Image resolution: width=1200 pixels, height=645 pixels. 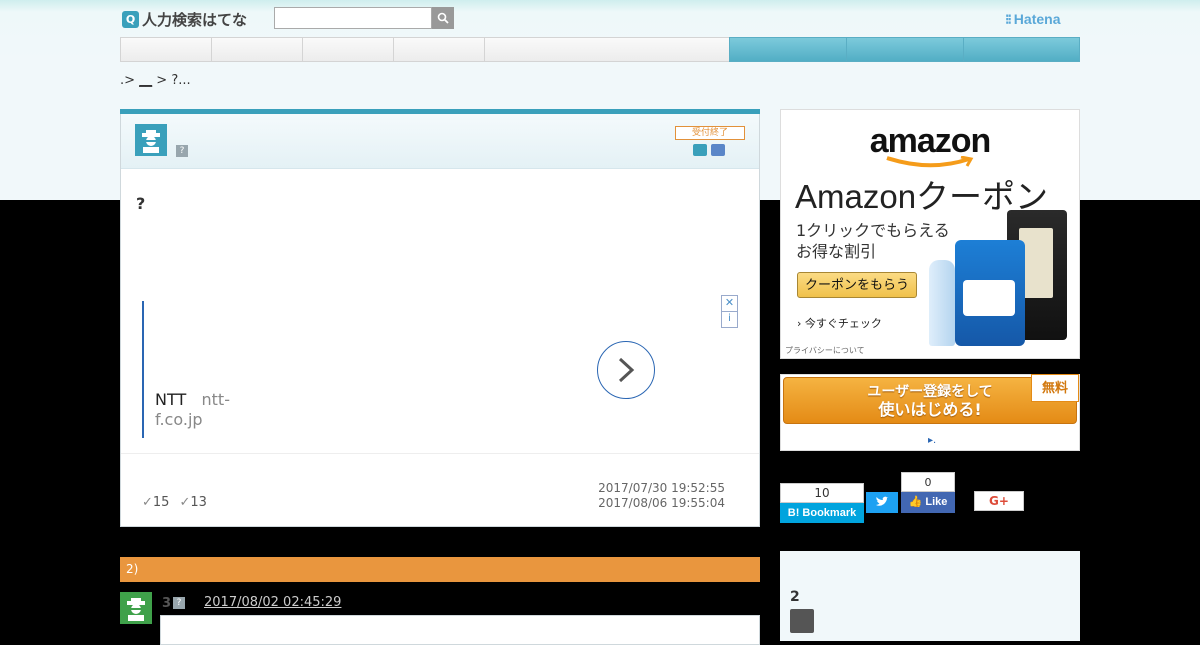 What do you see at coordinates (930, 162) in the screenshot?
I see `amazon-smile-icon` at bounding box center [930, 162].